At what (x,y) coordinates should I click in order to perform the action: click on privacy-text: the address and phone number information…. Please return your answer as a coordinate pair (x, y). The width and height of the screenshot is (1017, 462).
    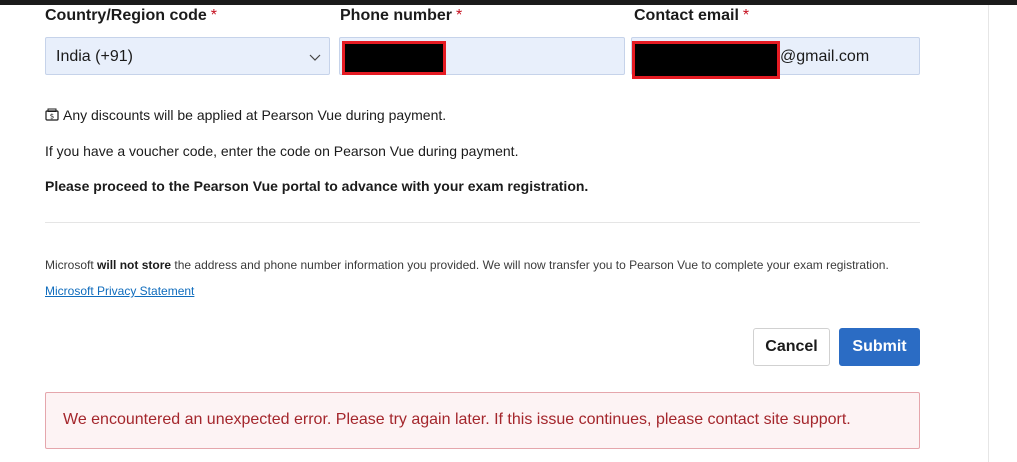
    Looking at the image, I should click on (531, 265).